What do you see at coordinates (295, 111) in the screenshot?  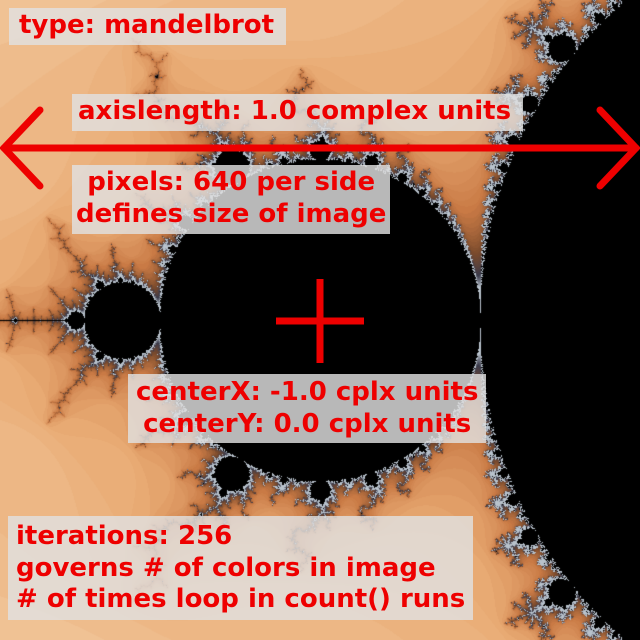 I see `axislength-text: axislength: 1.0 complex units` at bounding box center [295, 111].